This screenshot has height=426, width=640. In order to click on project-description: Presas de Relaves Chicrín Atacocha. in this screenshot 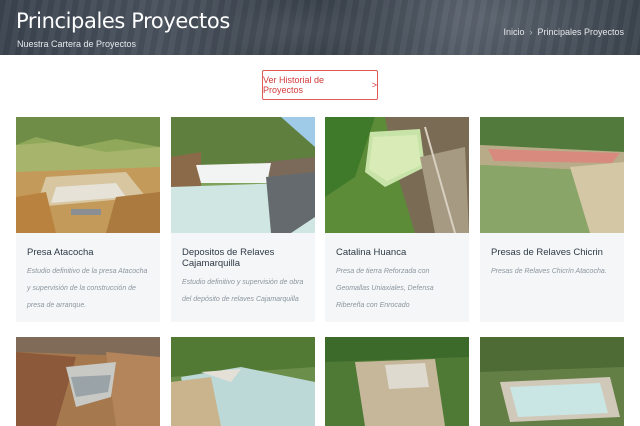, I will do `click(549, 271)`.